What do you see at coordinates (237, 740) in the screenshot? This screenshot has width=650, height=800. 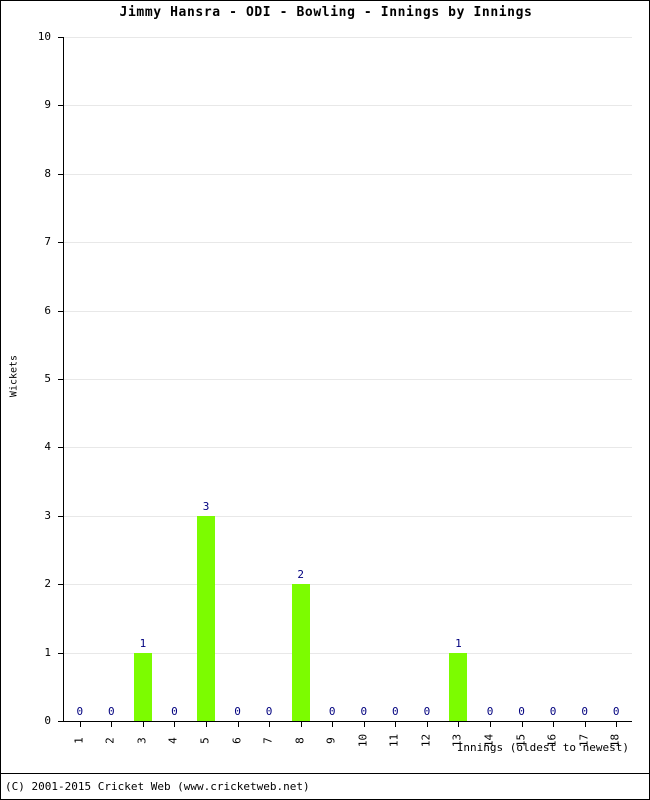 I see `x-tick-label: 6` at bounding box center [237, 740].